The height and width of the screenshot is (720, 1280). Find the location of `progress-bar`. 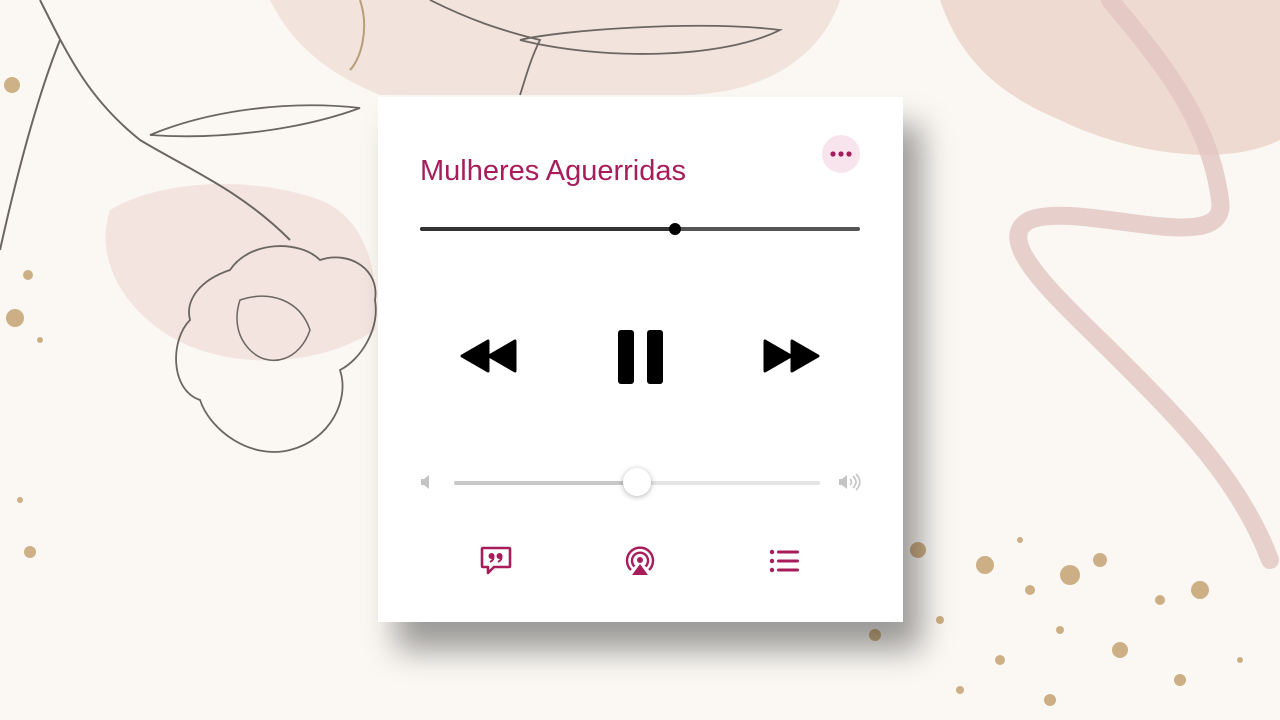

progress-bar is located at coordinates (640, 229).